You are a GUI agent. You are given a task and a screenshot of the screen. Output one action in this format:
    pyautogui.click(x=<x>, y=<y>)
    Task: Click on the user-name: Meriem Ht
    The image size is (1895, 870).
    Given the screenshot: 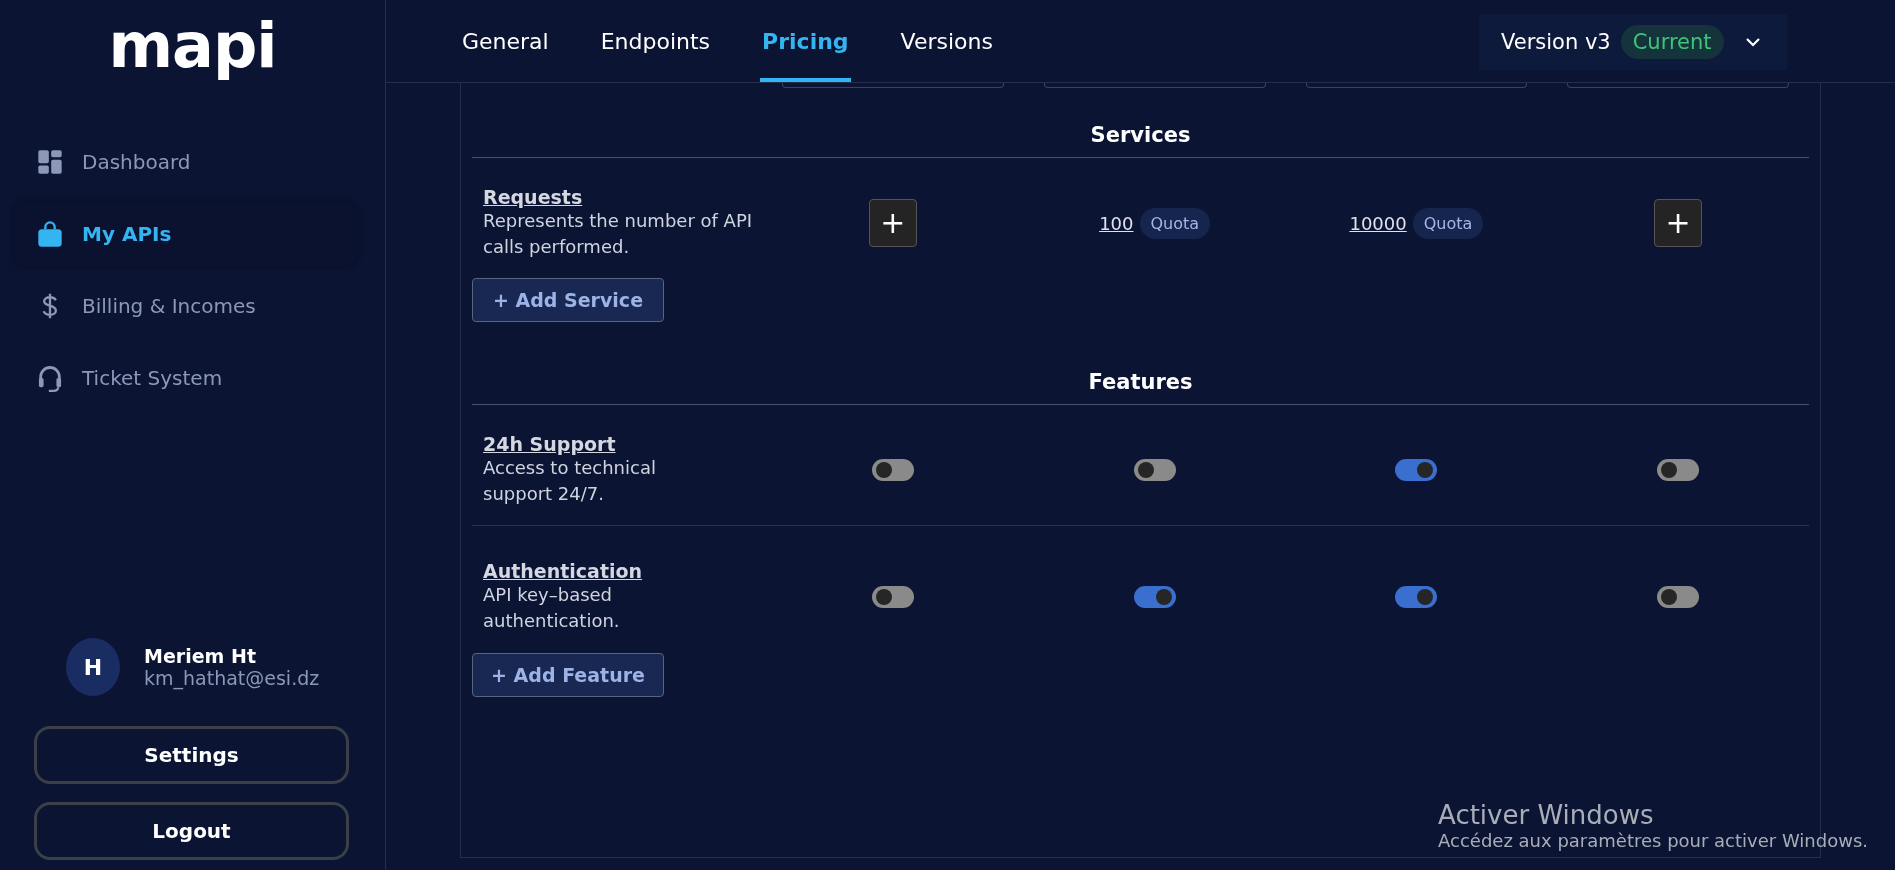 What is the action you would take?
    pyautogui.click(x=200, y=656)
    